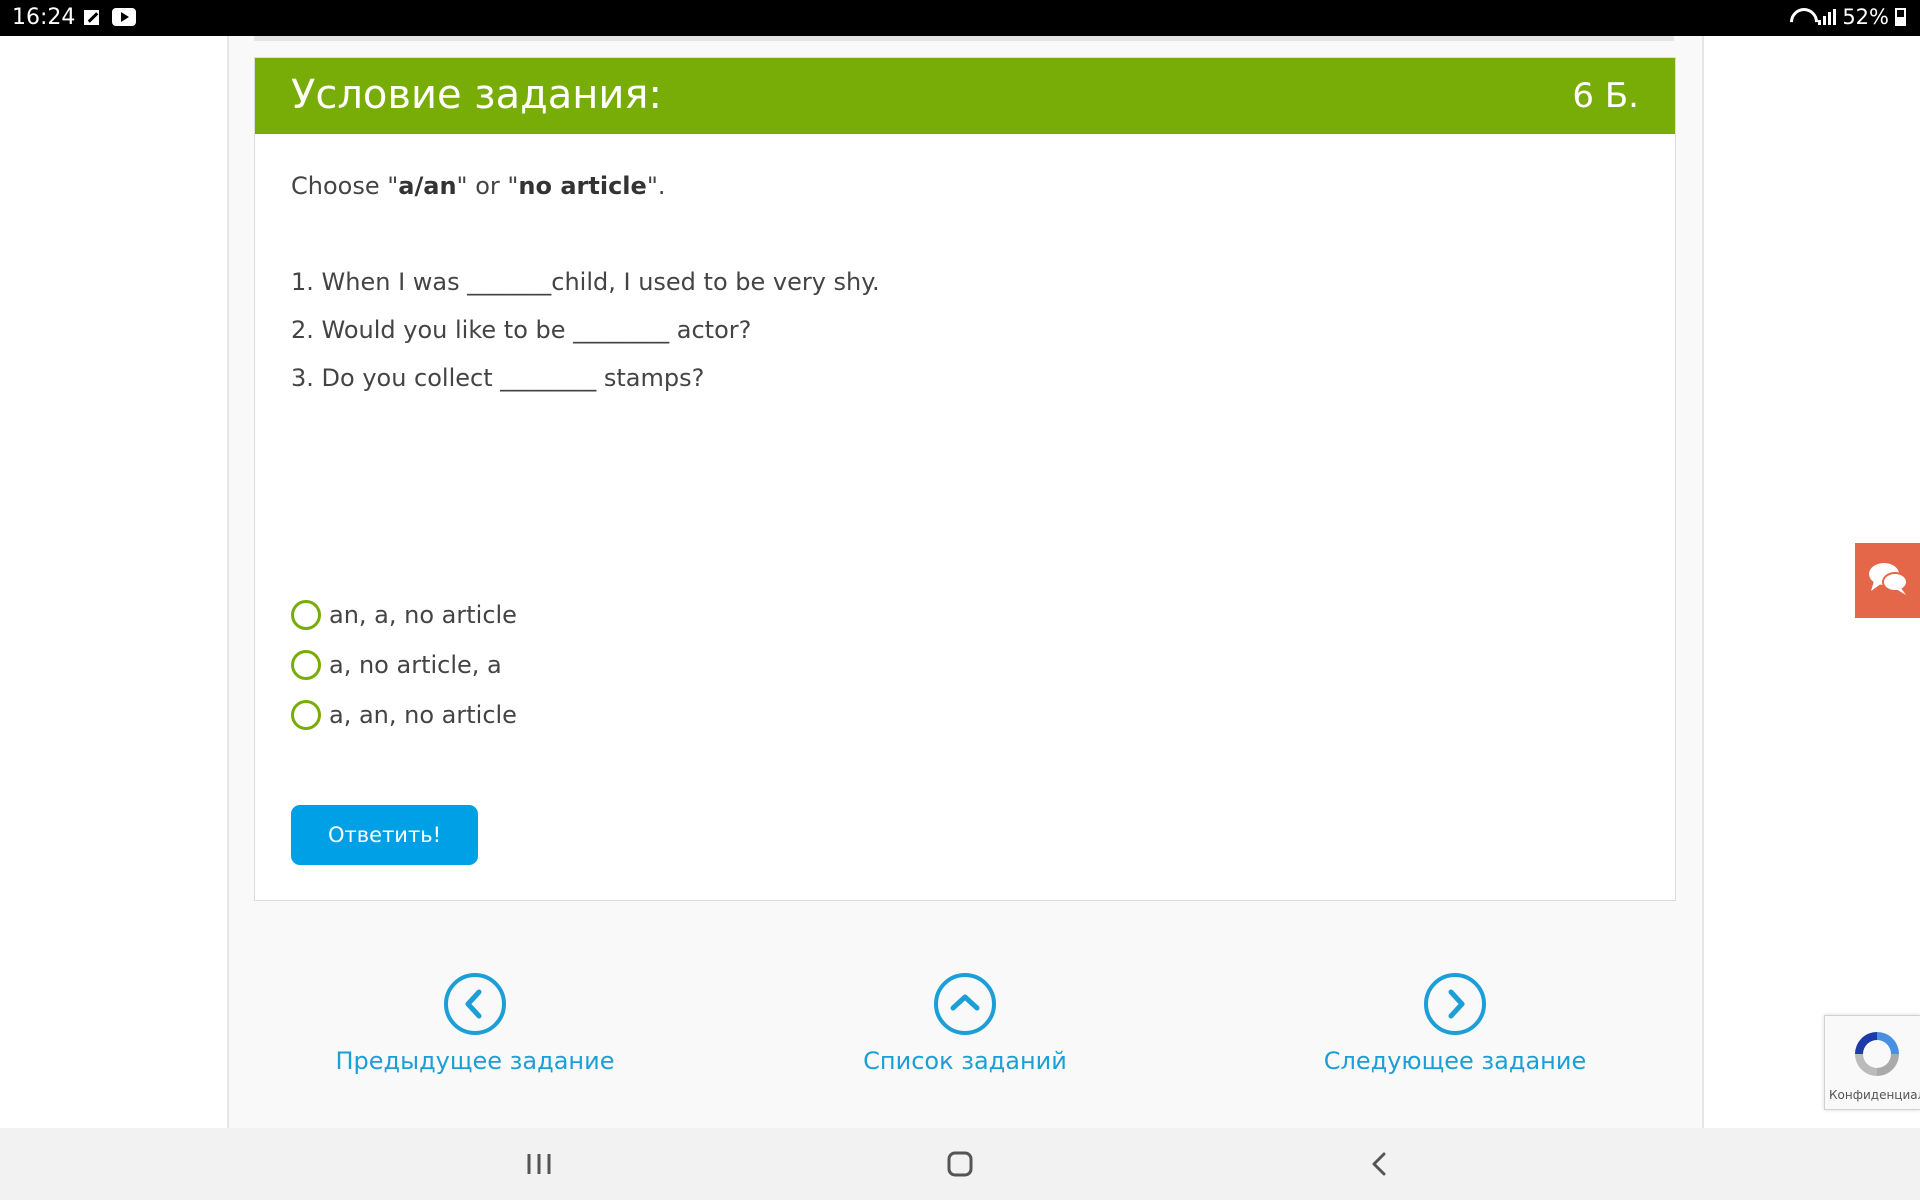 The image size is (1920, 1200). I want to click on option-label: an, a, no article, so click(423, 615).